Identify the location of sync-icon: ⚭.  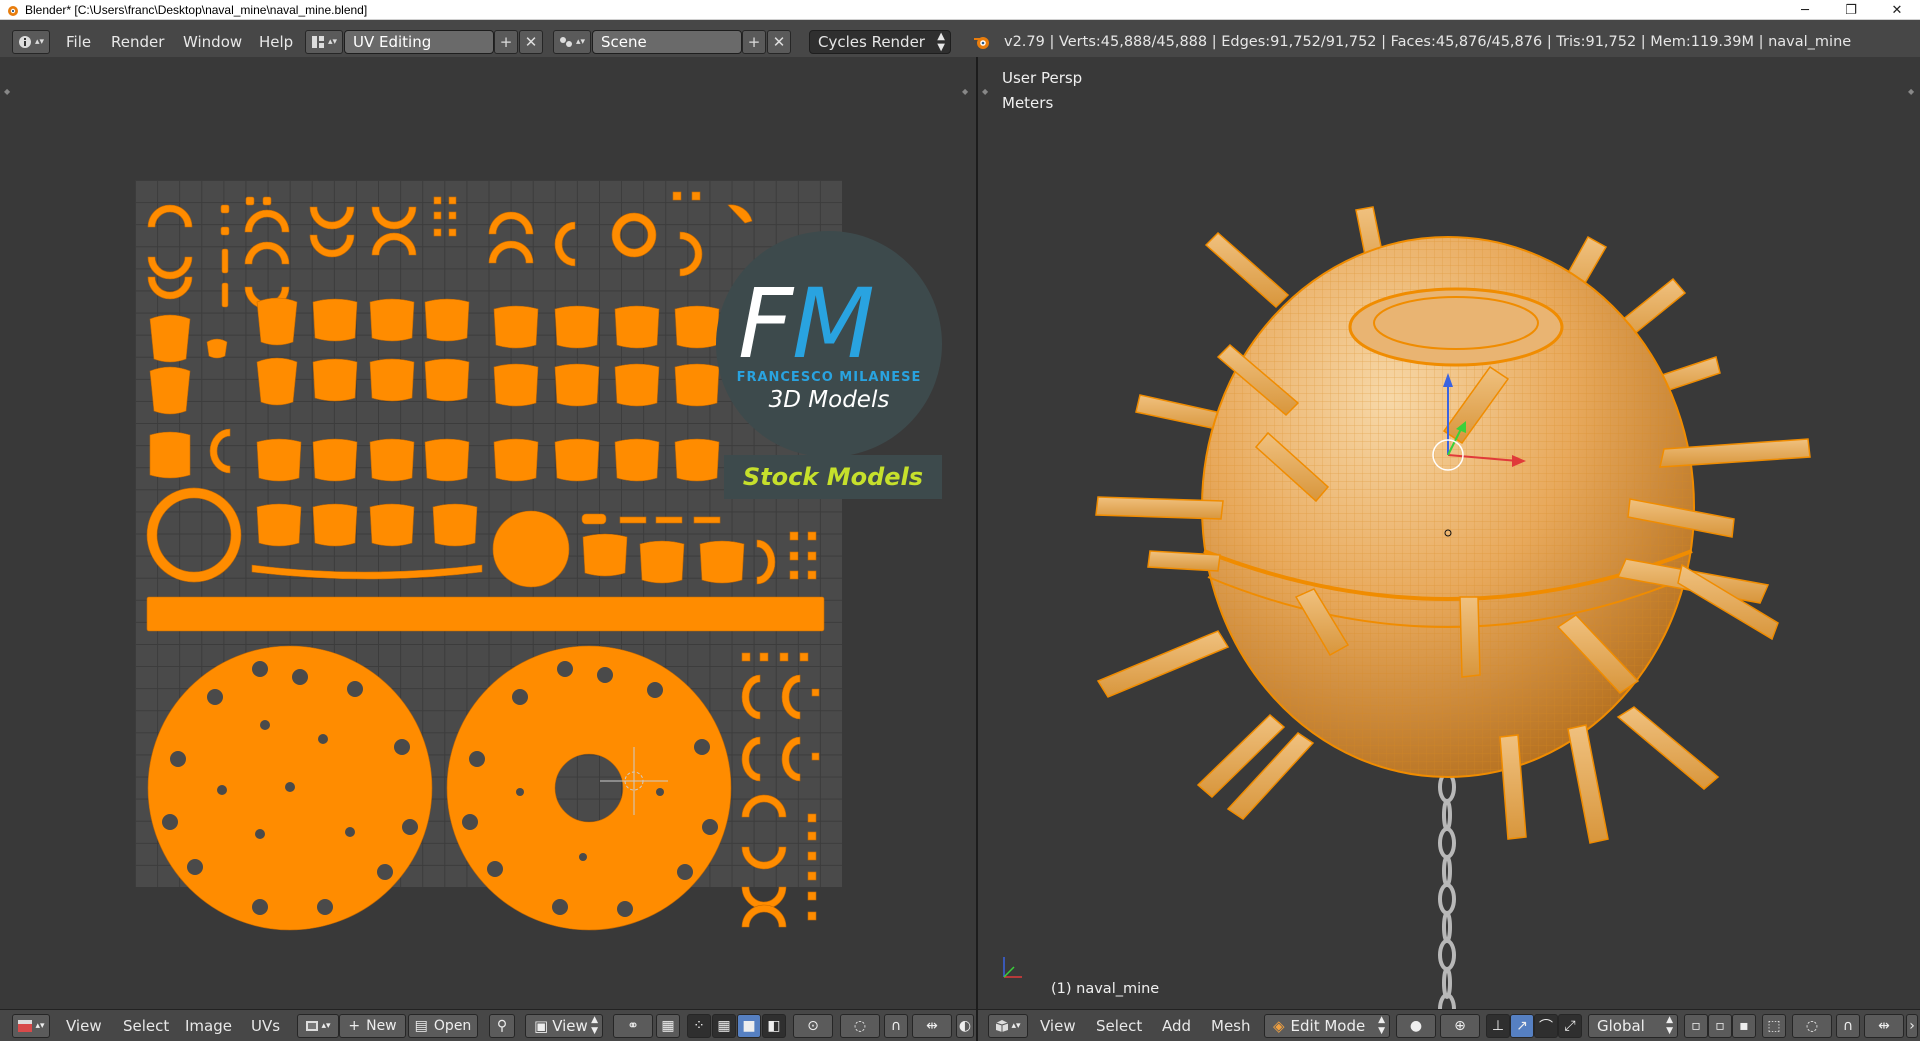
(633, 1026).